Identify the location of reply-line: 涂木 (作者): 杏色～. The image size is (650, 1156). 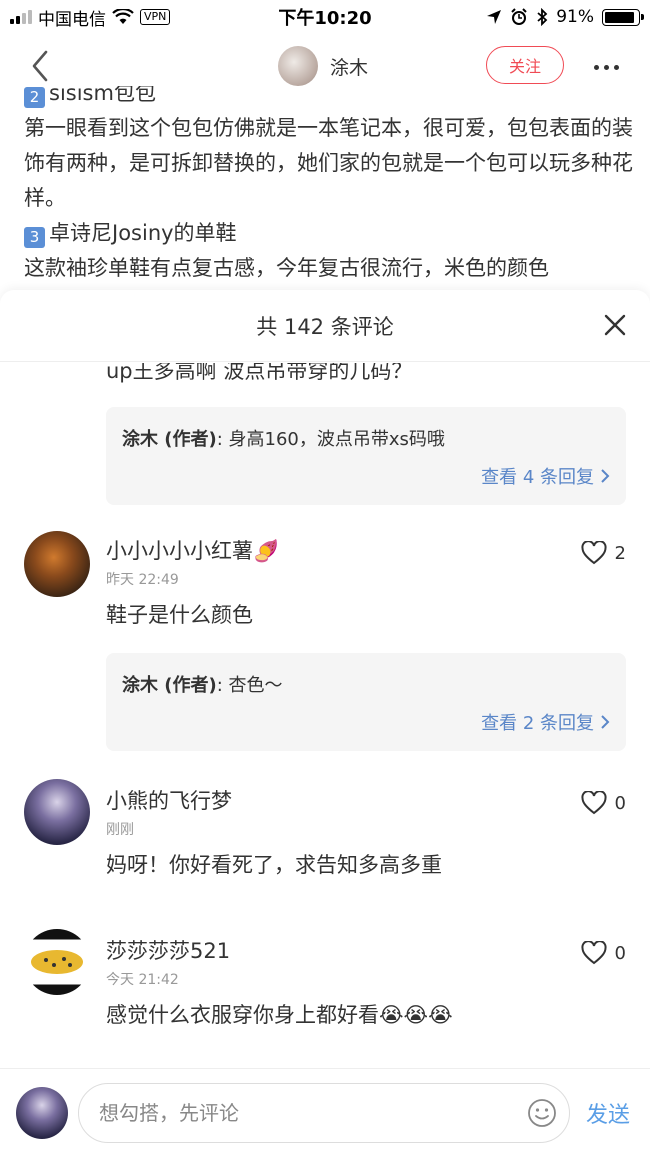
(202, 684).